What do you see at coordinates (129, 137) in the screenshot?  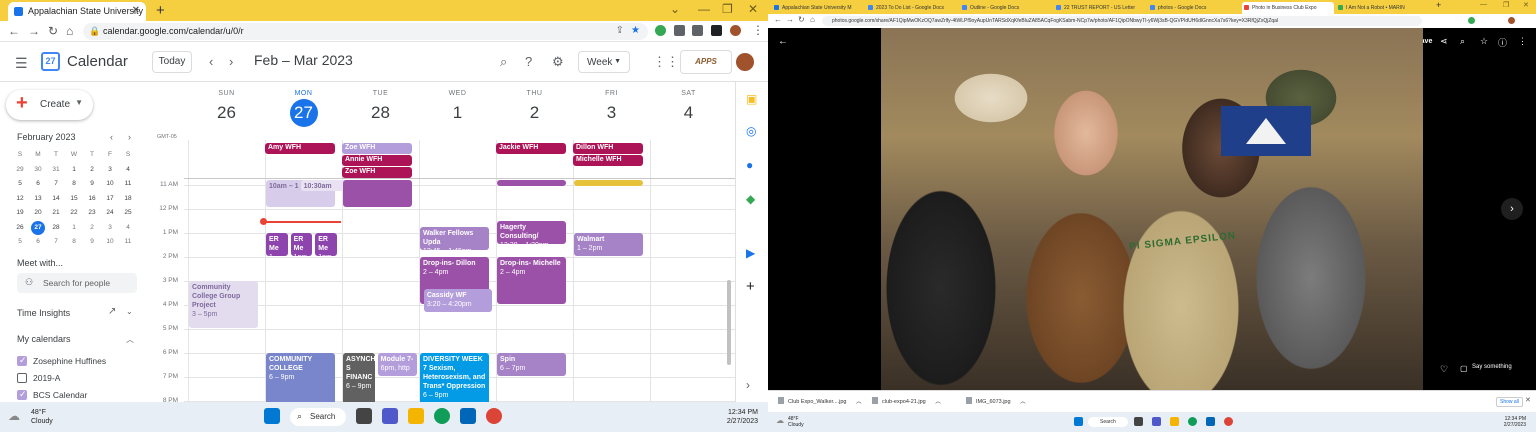 I see `mini-next-icon: ›` at bounding box center [129, 137].